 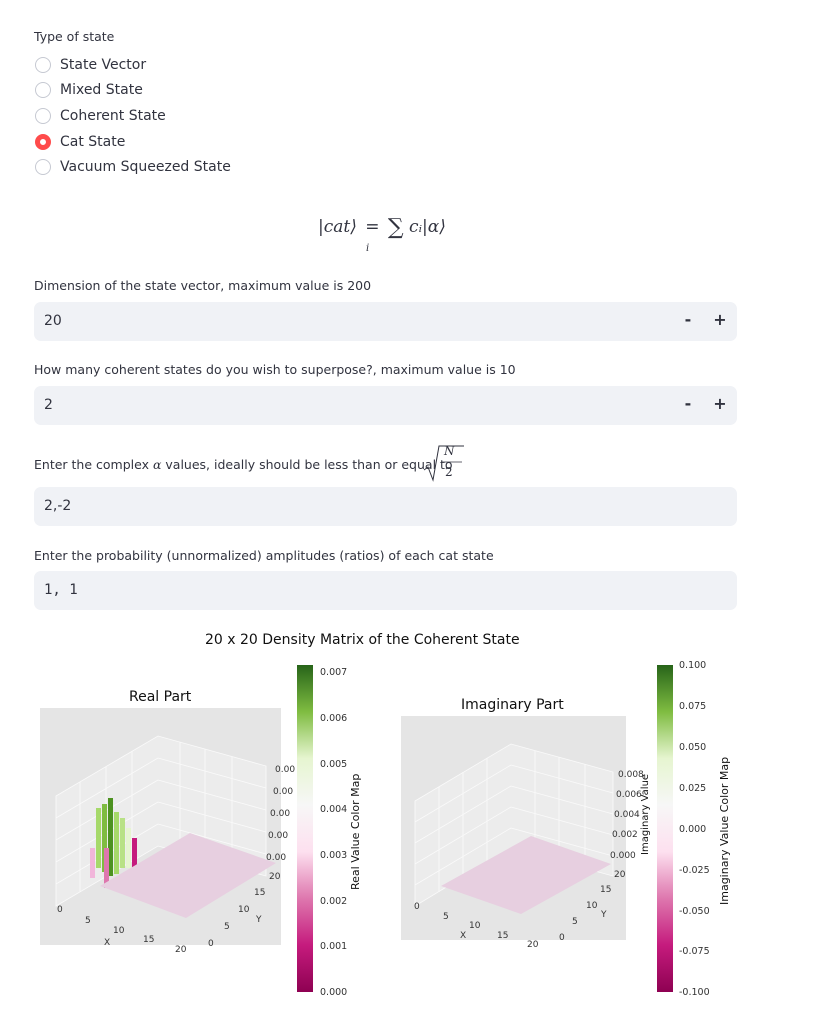 What do you see at coordinates (623, 856) in the screenshot?
I see `imag-z-tick: 0.000` at bounding box center [623, 856].